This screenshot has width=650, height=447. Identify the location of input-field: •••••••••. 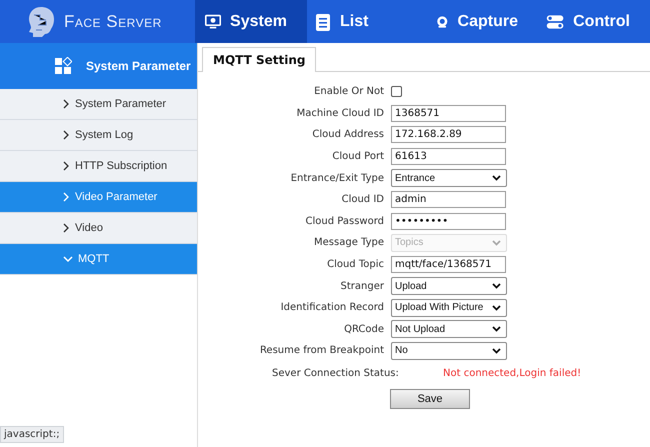
(448, 221).